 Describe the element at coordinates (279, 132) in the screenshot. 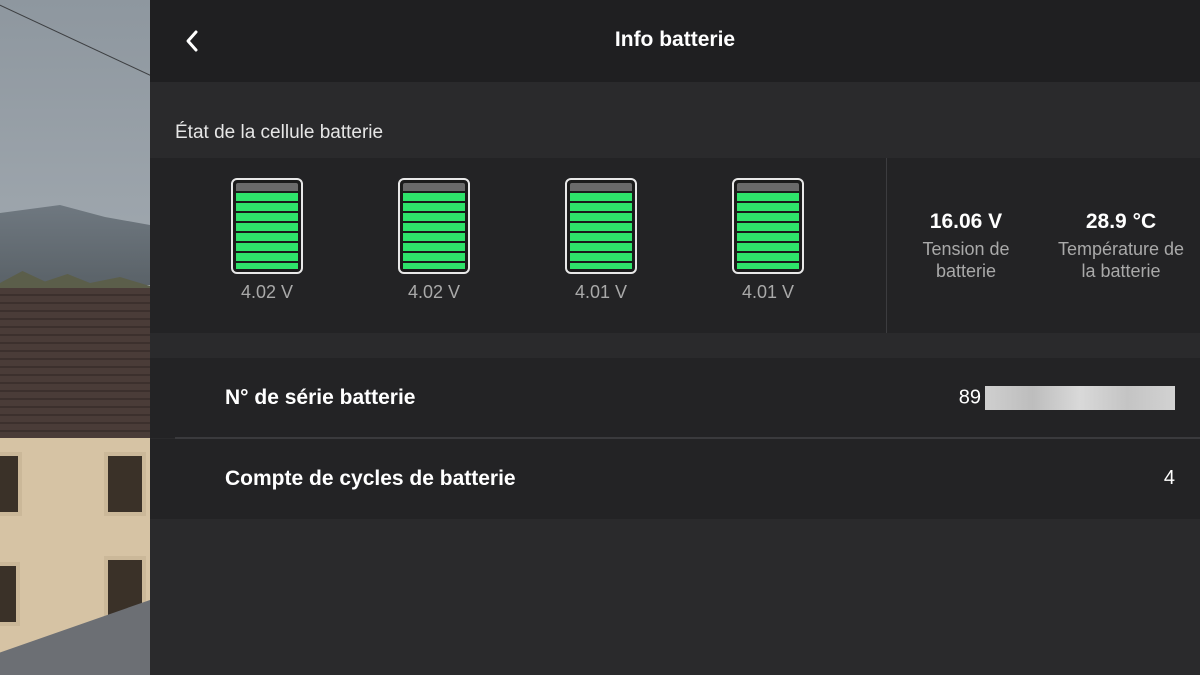

I see `cell-status-label: État de la cellule batterie` at that location.